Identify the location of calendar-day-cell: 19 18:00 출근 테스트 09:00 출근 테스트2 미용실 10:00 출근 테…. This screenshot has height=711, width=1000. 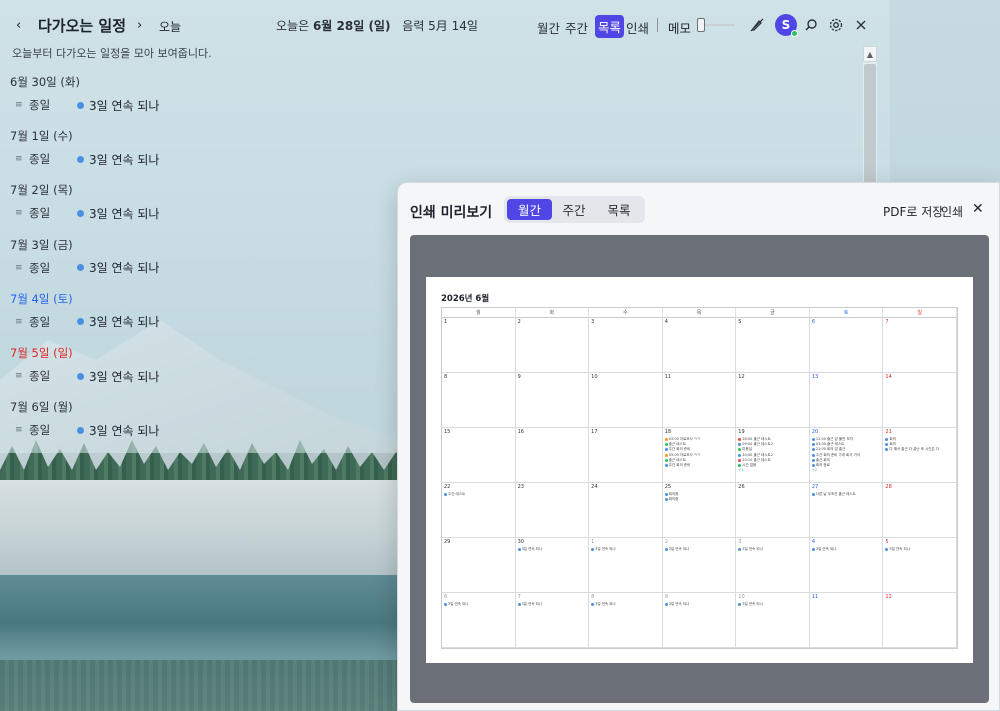
(773, 455).